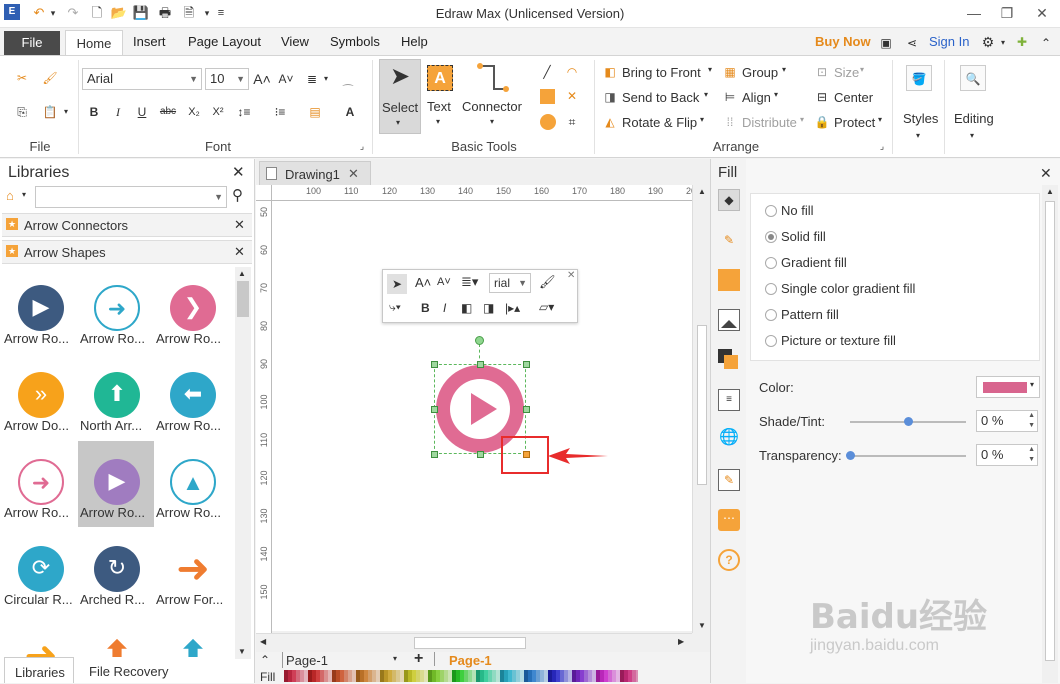 The image size is (1060, 684). What do you see at coordinates (681, 641) in the screenshot?
I see `scroll-right-icon: ▶` at bounding box center [681, 641].